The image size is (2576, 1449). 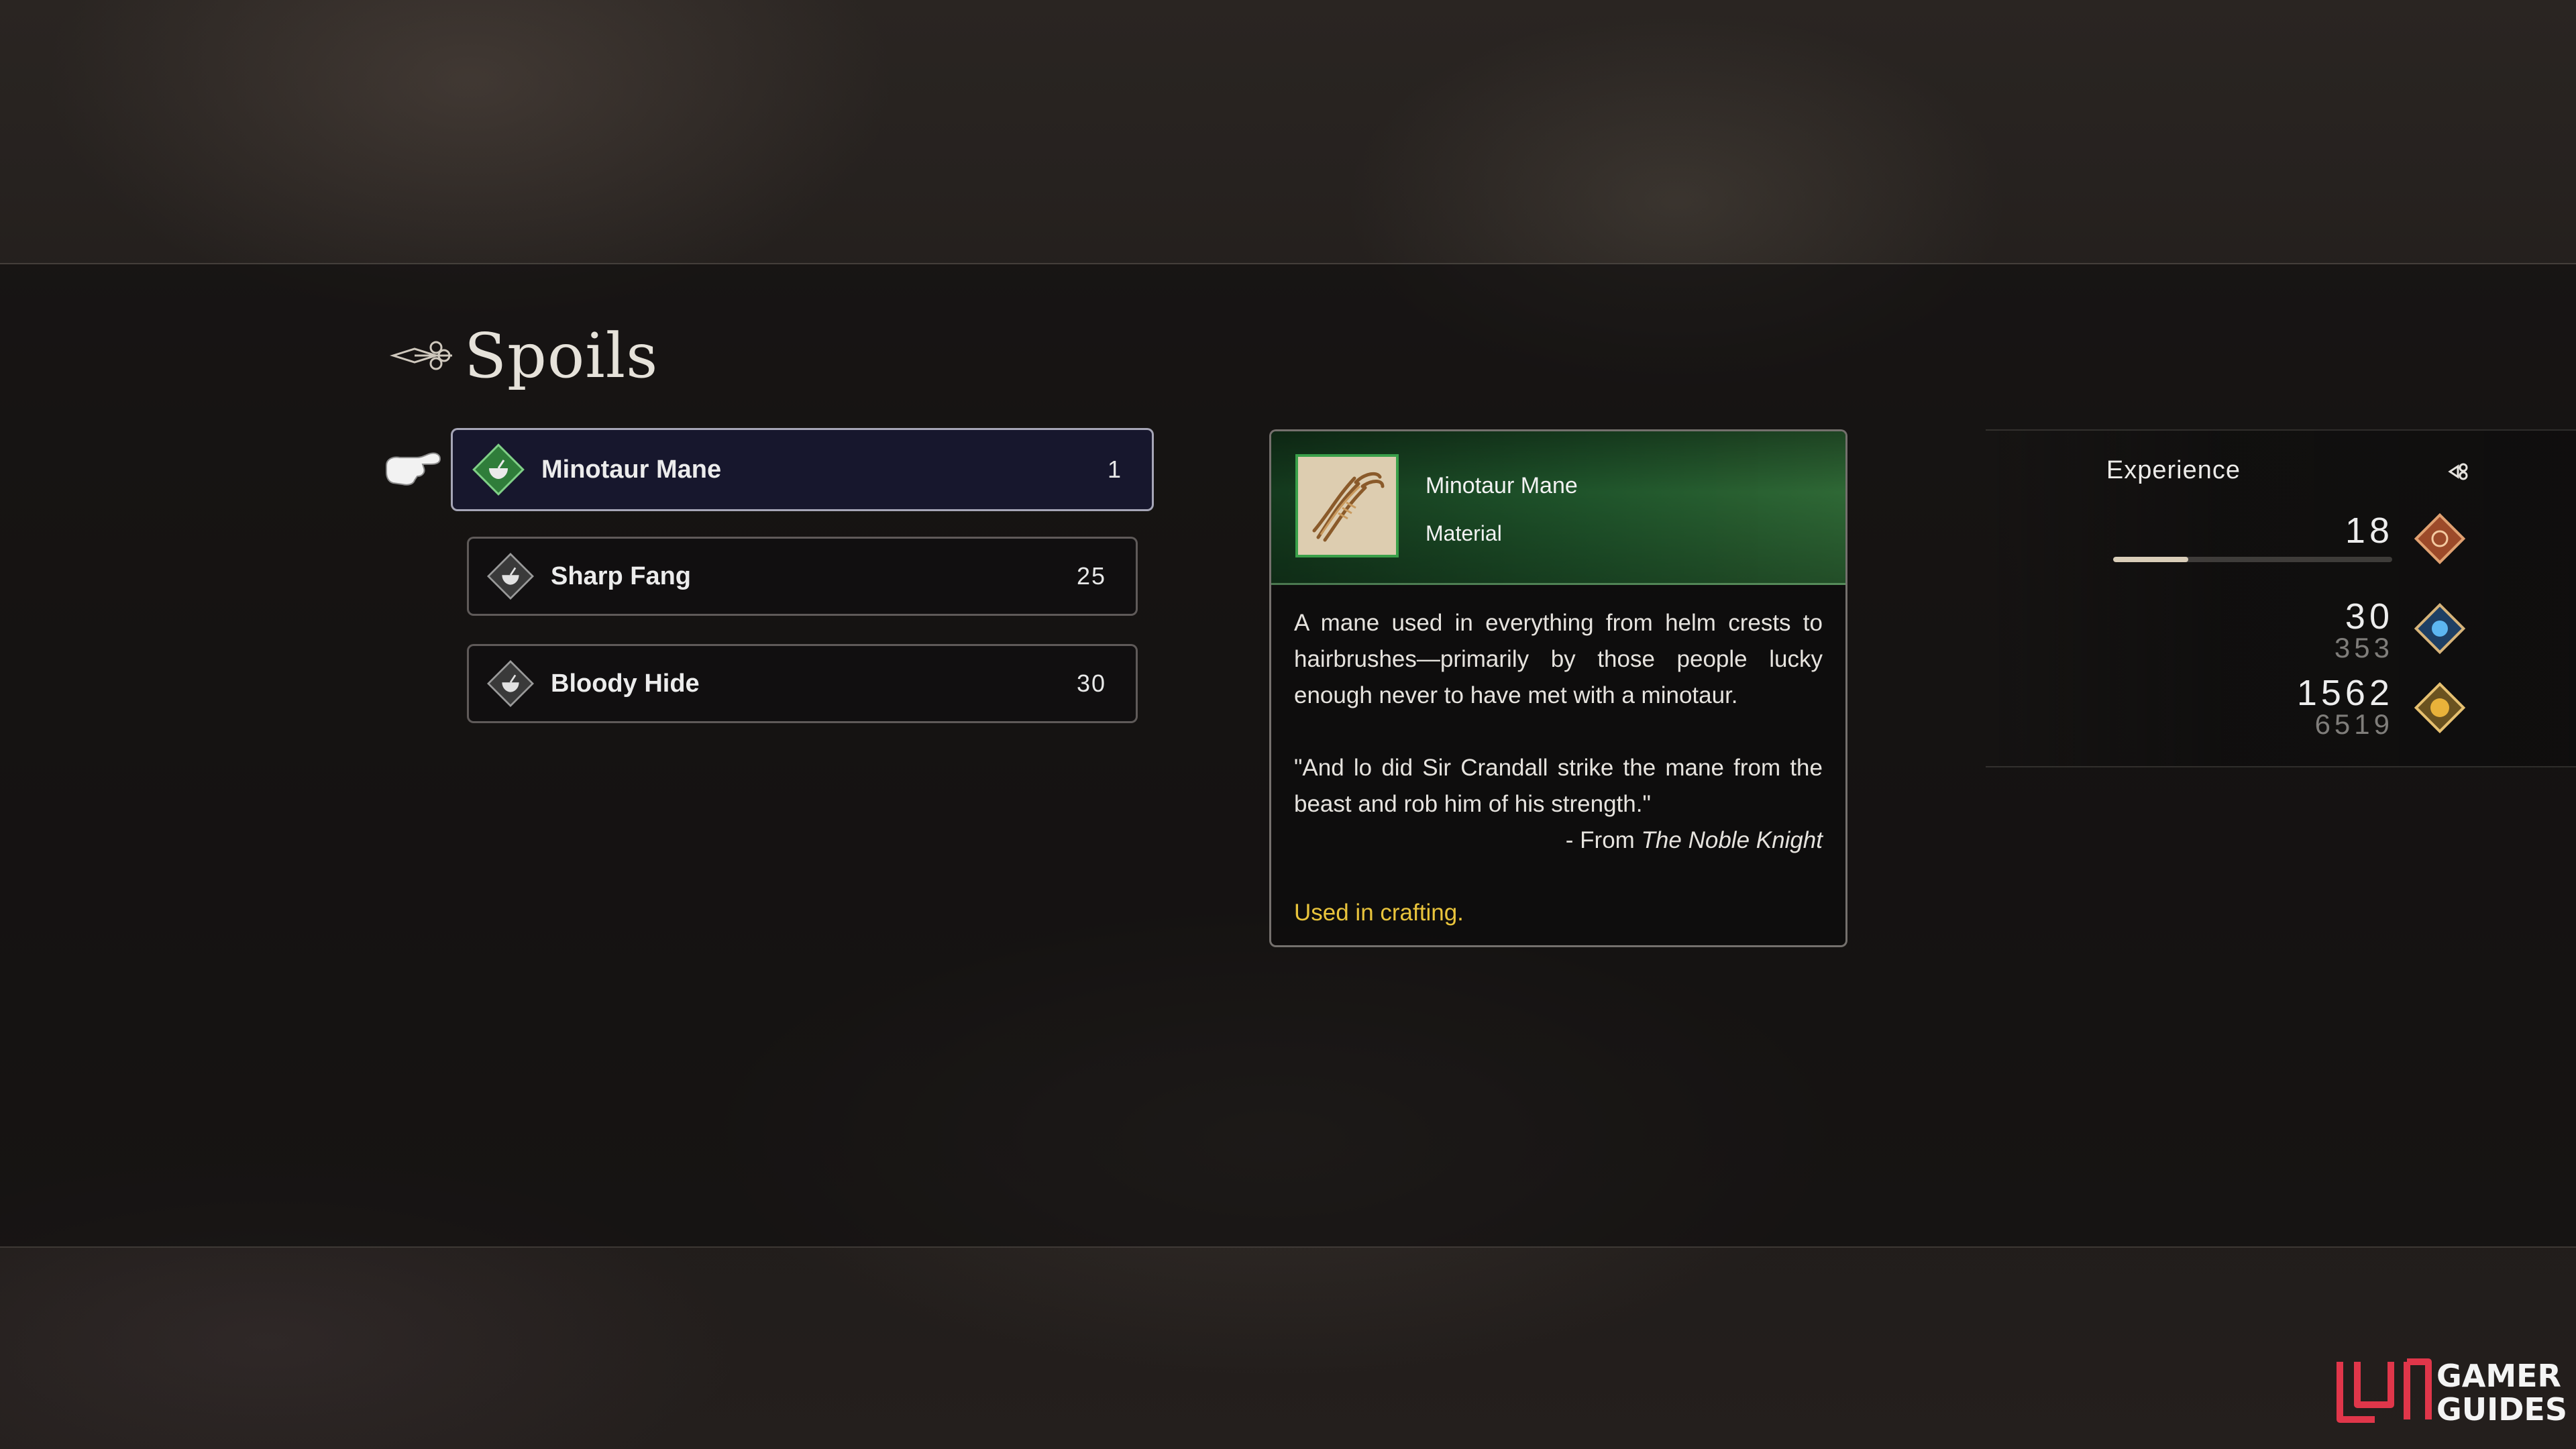 I want to click on item-detail-type: Material, so click(x=1464, y=533).